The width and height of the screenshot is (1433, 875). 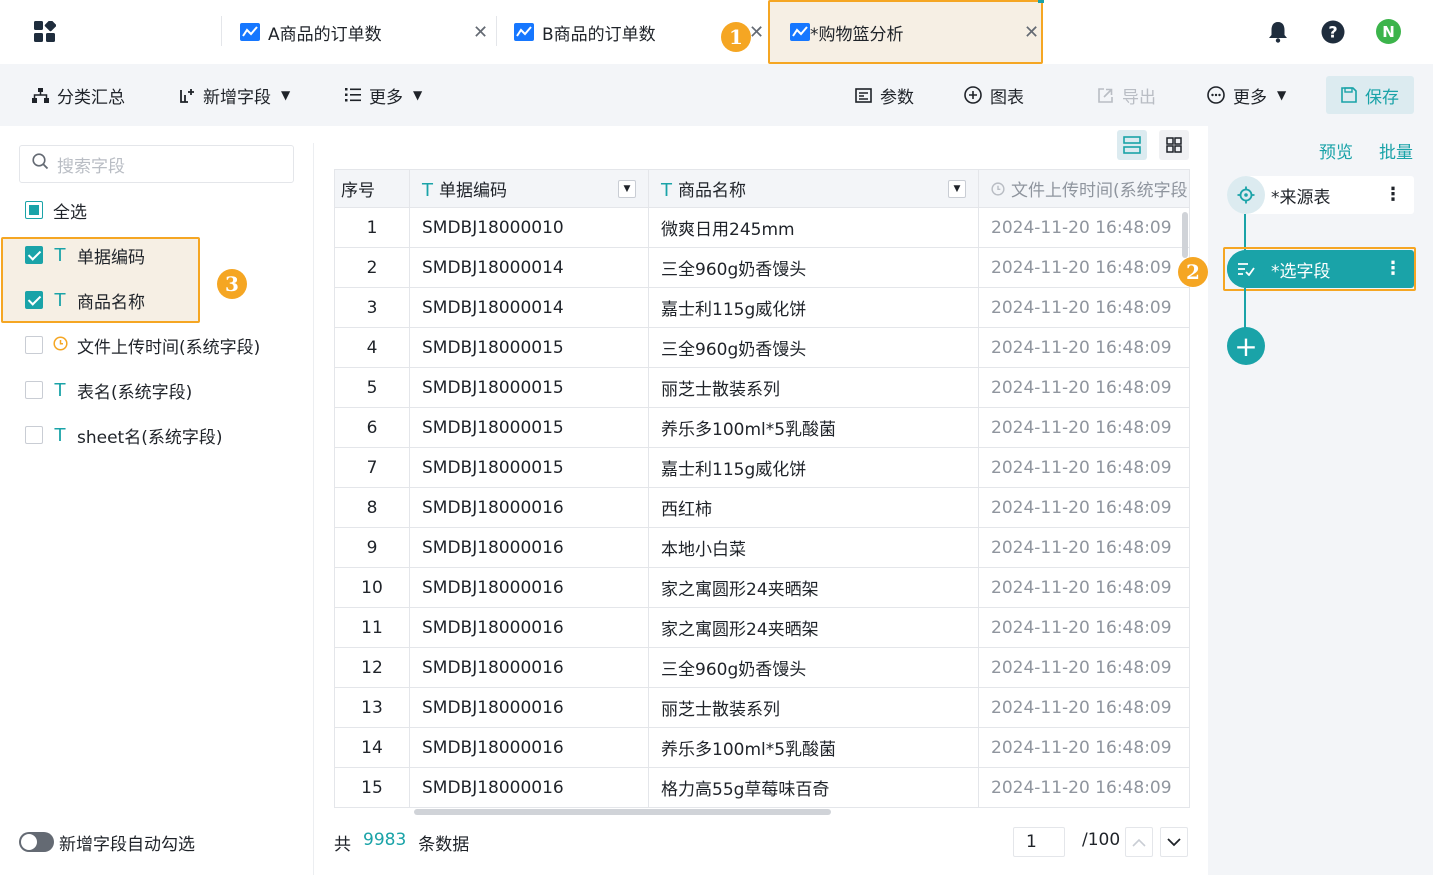 What do you see at coordinates (45, 32) in the screenshot?
I see `app-grid-icon` at bounding box center [45, 32].